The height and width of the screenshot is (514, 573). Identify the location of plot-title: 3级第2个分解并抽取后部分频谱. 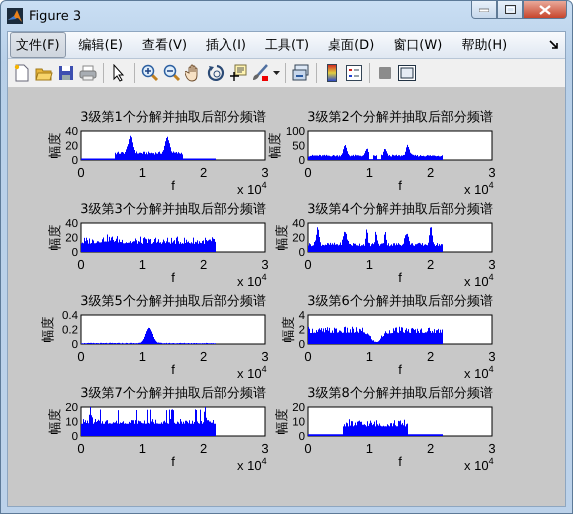
(400, 117).